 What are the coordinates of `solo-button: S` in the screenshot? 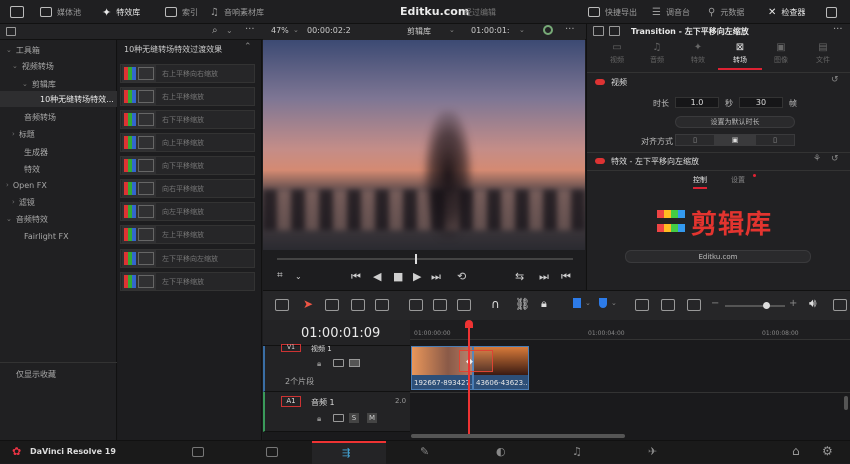 It's located at (354, 418).